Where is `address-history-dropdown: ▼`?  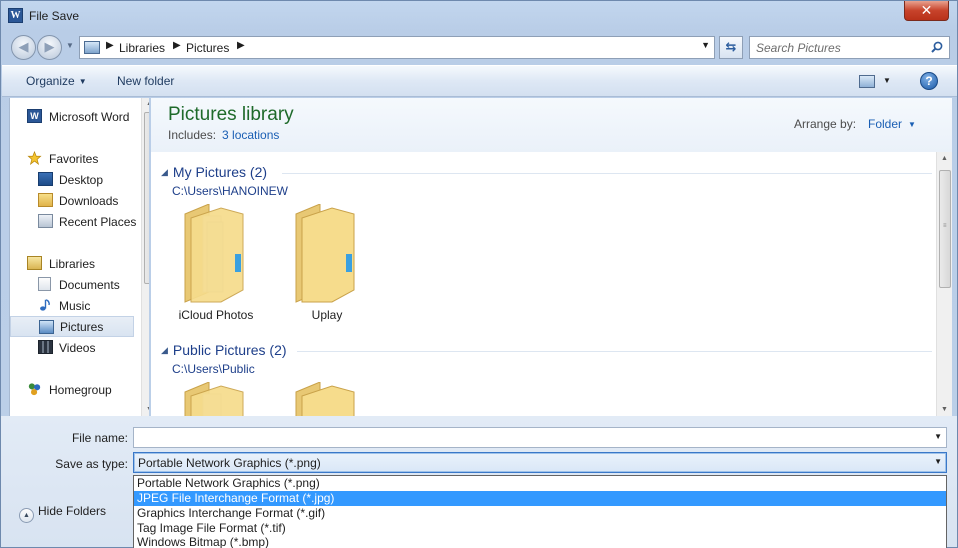
address-history-dropdown: ▼ is located at coordinates (705, 45).